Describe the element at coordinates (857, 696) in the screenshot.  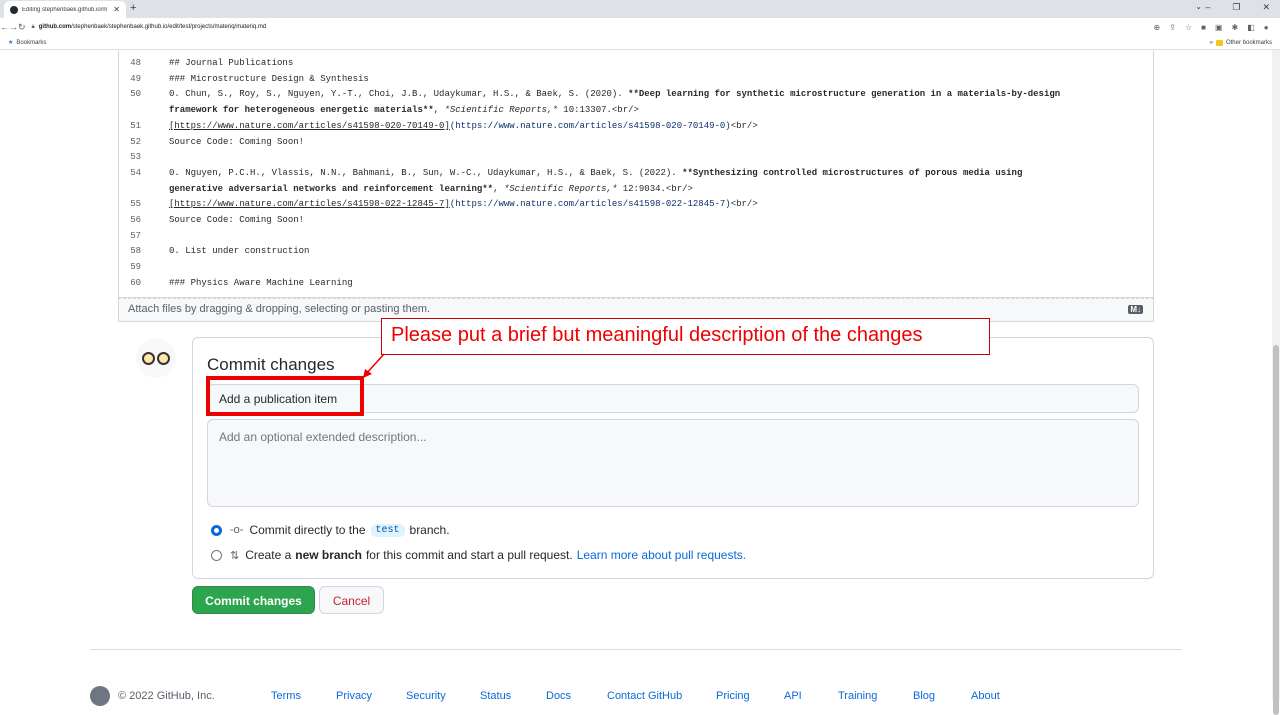
I see `footer-link-training: Training` at that location.